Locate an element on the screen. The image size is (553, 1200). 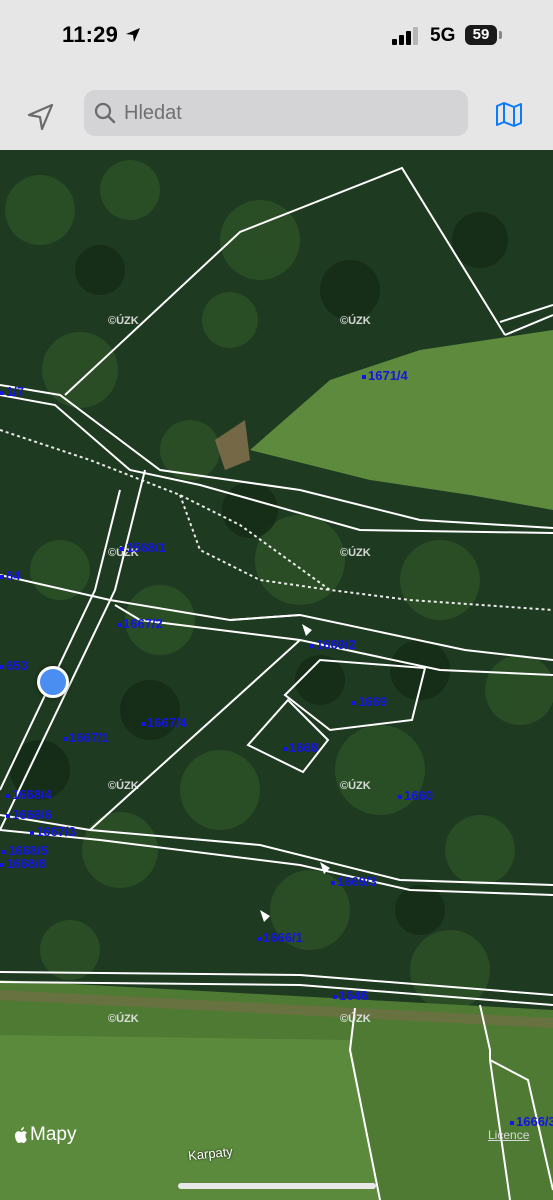
parcel-label: 1668/8 is located at coordinates (23, 863).